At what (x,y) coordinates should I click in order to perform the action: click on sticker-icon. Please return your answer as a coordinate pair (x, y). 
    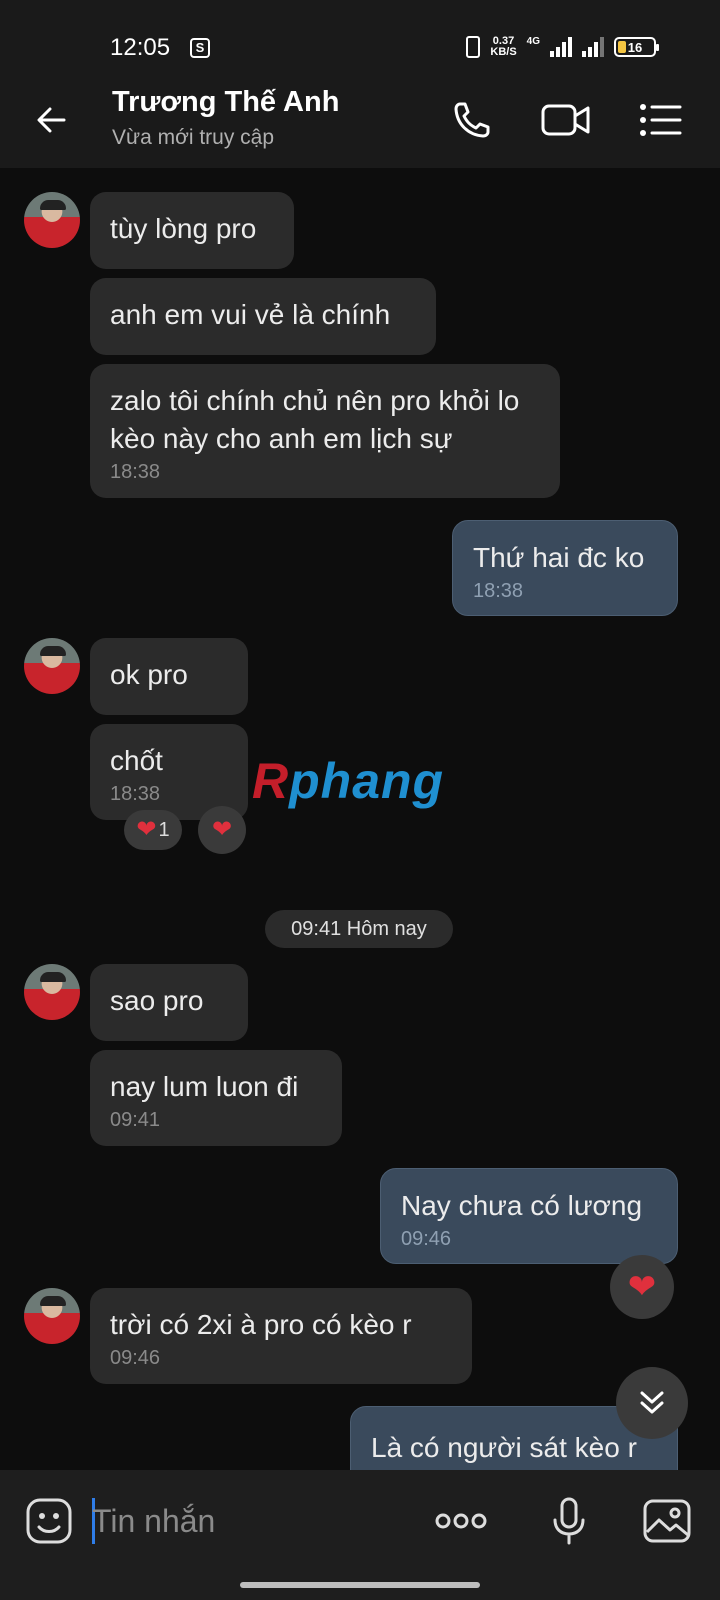
    Looking at the image, I should click on (49, 1521).